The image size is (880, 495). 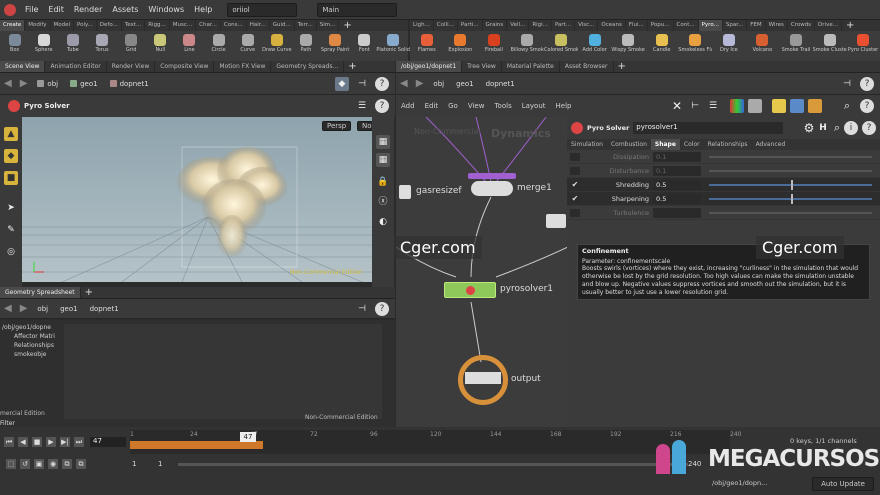 I want to click on add-tab-button-sheet: +, so click(x=89, y=292).